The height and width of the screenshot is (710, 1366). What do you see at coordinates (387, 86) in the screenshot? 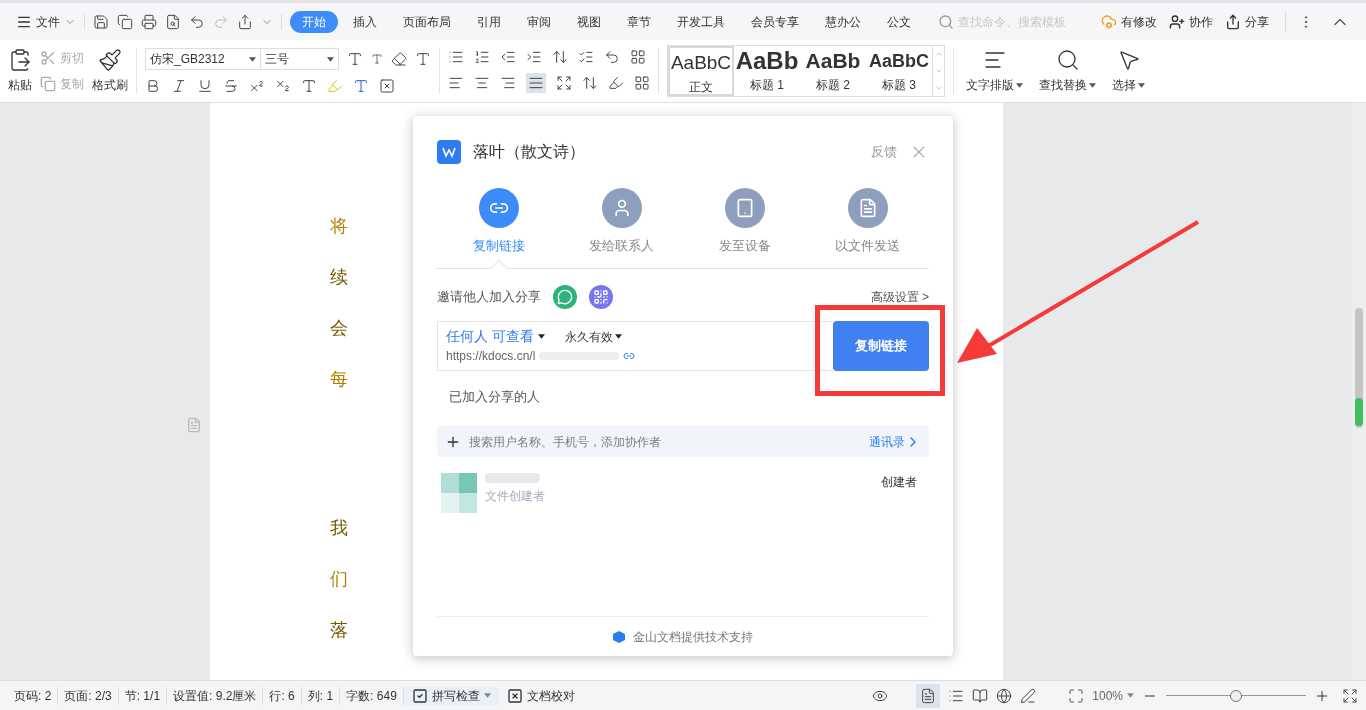
I see `char-border-icon` at bounding box center [387, 86].